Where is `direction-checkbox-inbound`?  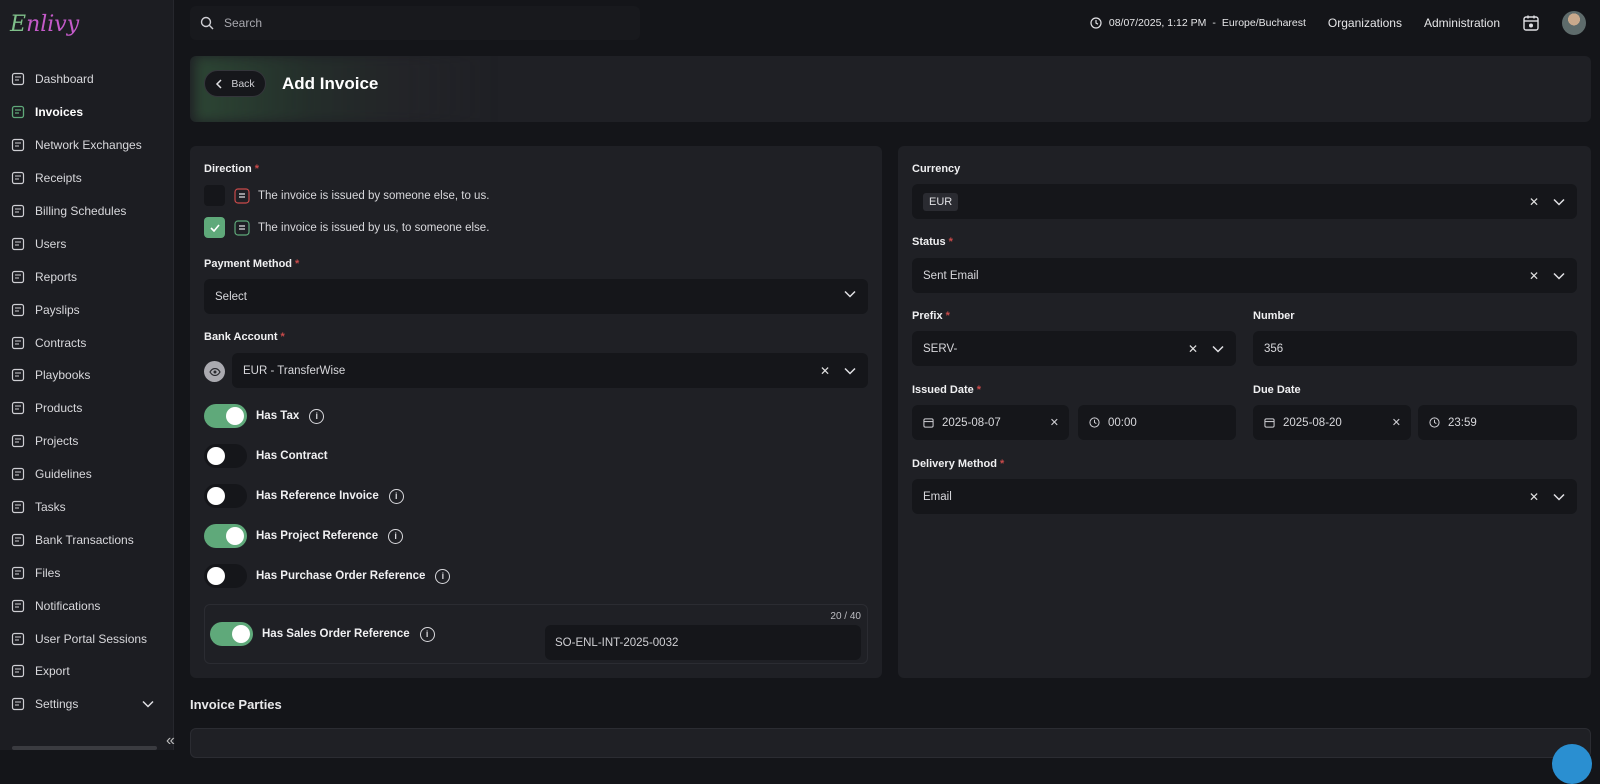
direction-checkbox-inbound is located at coordinates (214, 195).